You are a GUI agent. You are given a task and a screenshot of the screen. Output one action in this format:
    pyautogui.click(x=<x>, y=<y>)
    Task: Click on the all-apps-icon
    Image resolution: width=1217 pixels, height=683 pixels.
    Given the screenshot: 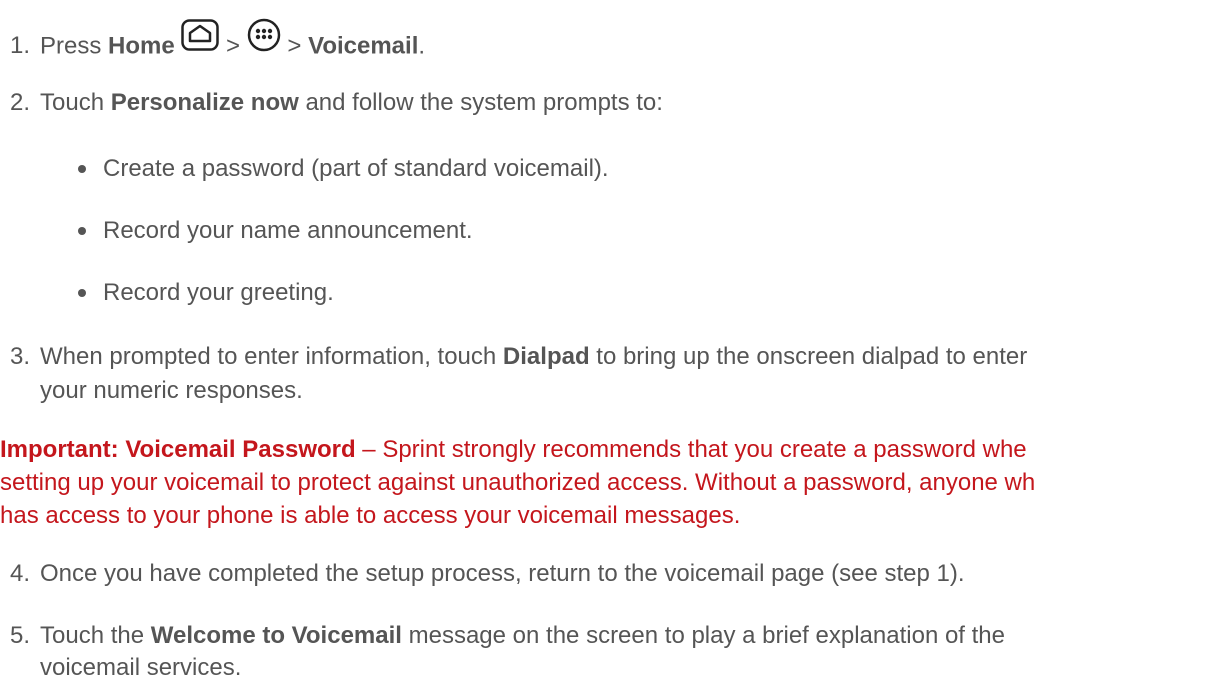 What is the action you would take?
    pyautogui.click(x=264, y=39)
    